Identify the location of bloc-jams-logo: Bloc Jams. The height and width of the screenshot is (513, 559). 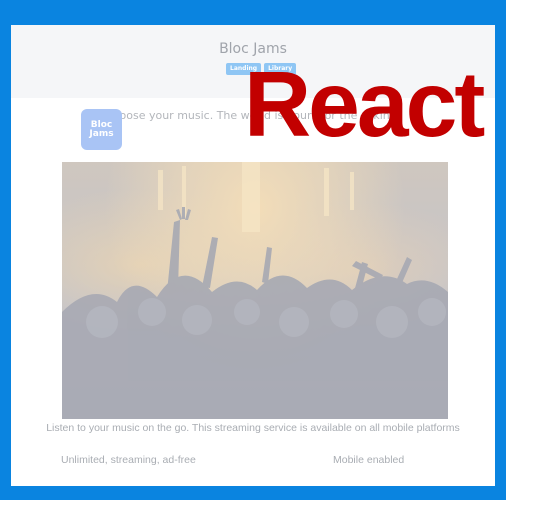
(101, 129).